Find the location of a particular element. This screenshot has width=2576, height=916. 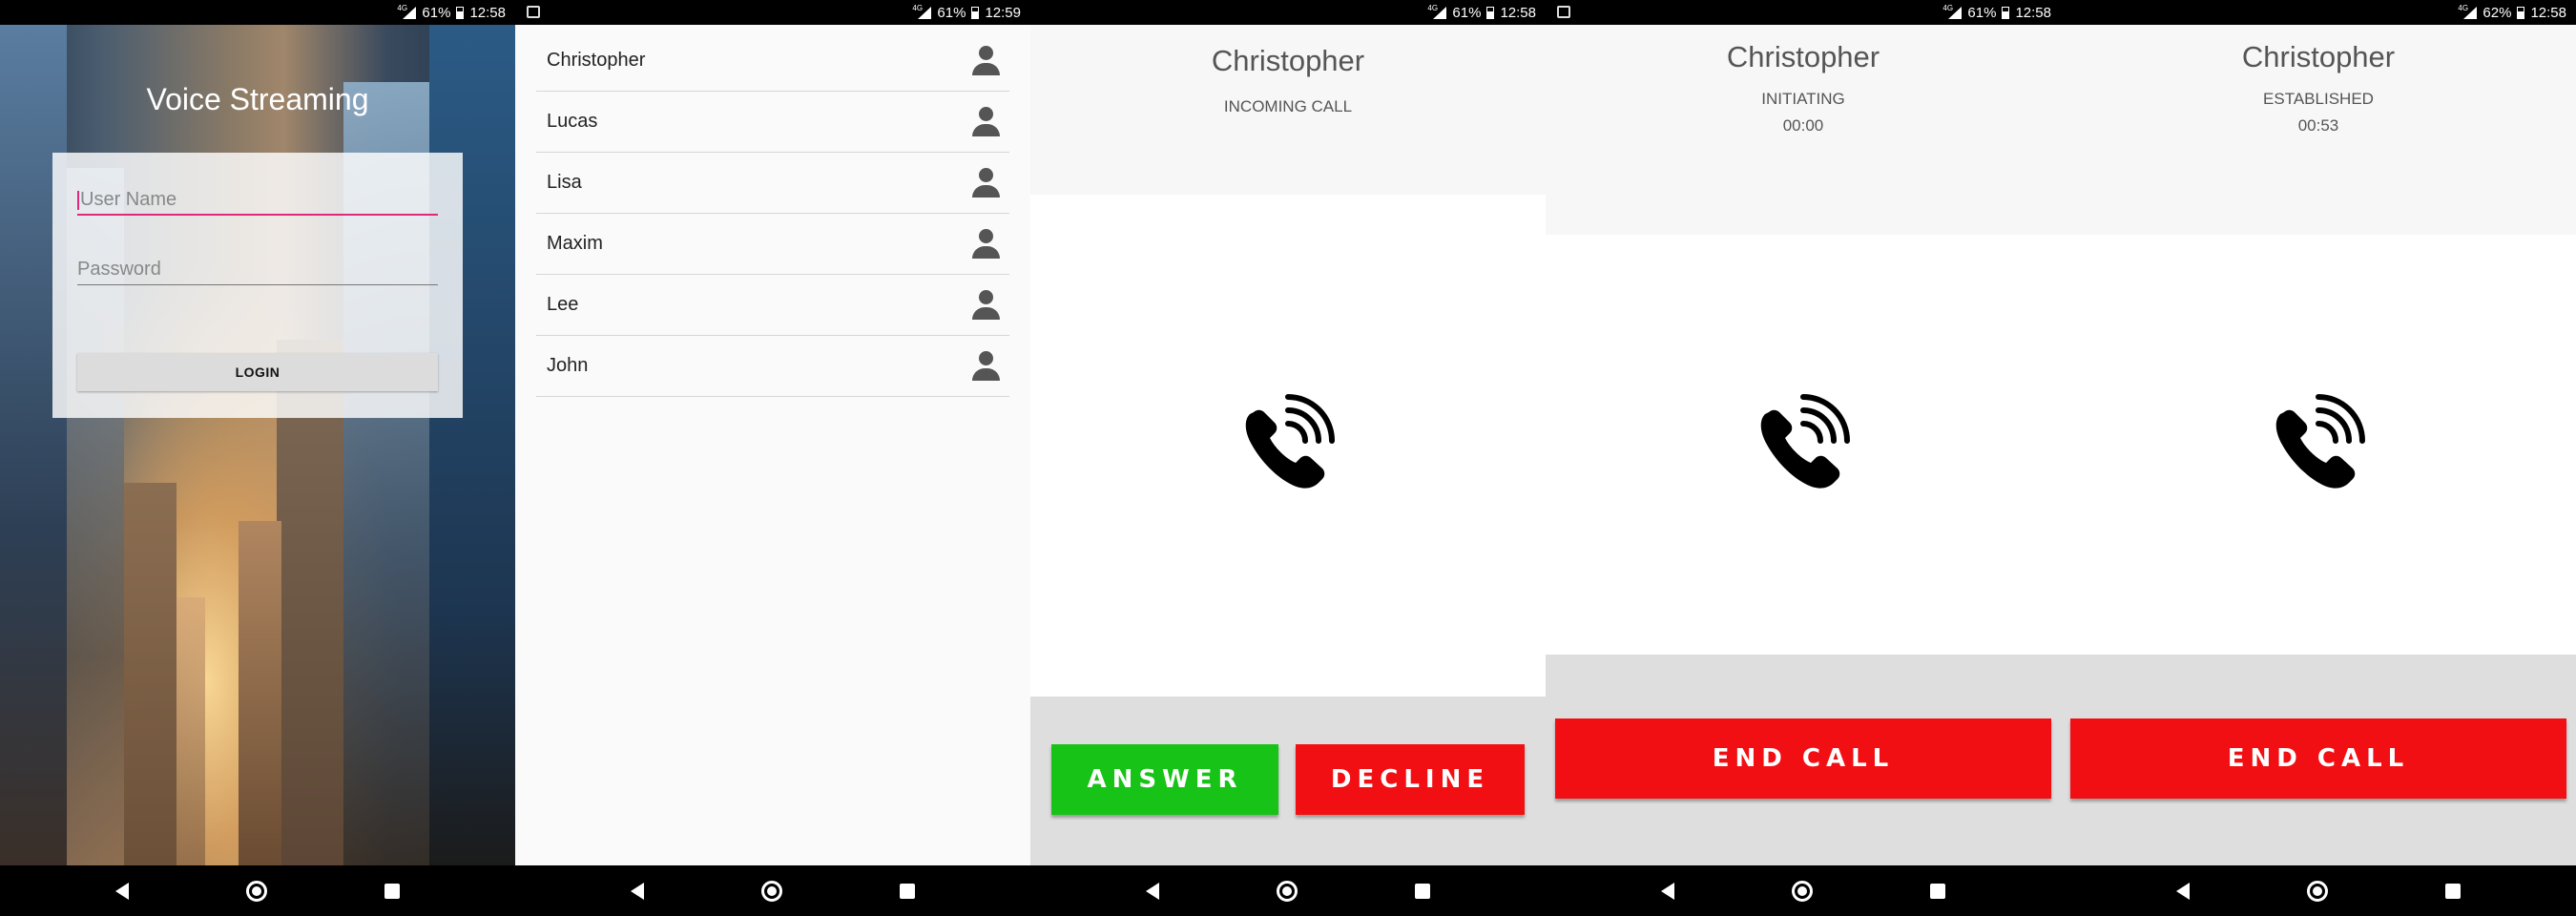

status-bar: 4G 62% 12:58 is located at coordinates (2318, 12).